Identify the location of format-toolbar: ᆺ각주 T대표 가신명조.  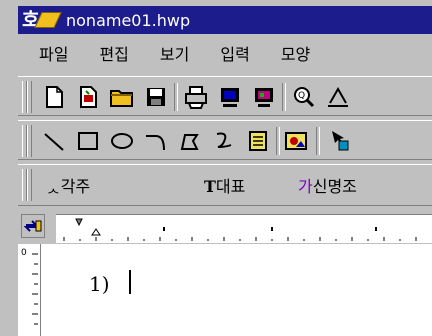
(225, 185).